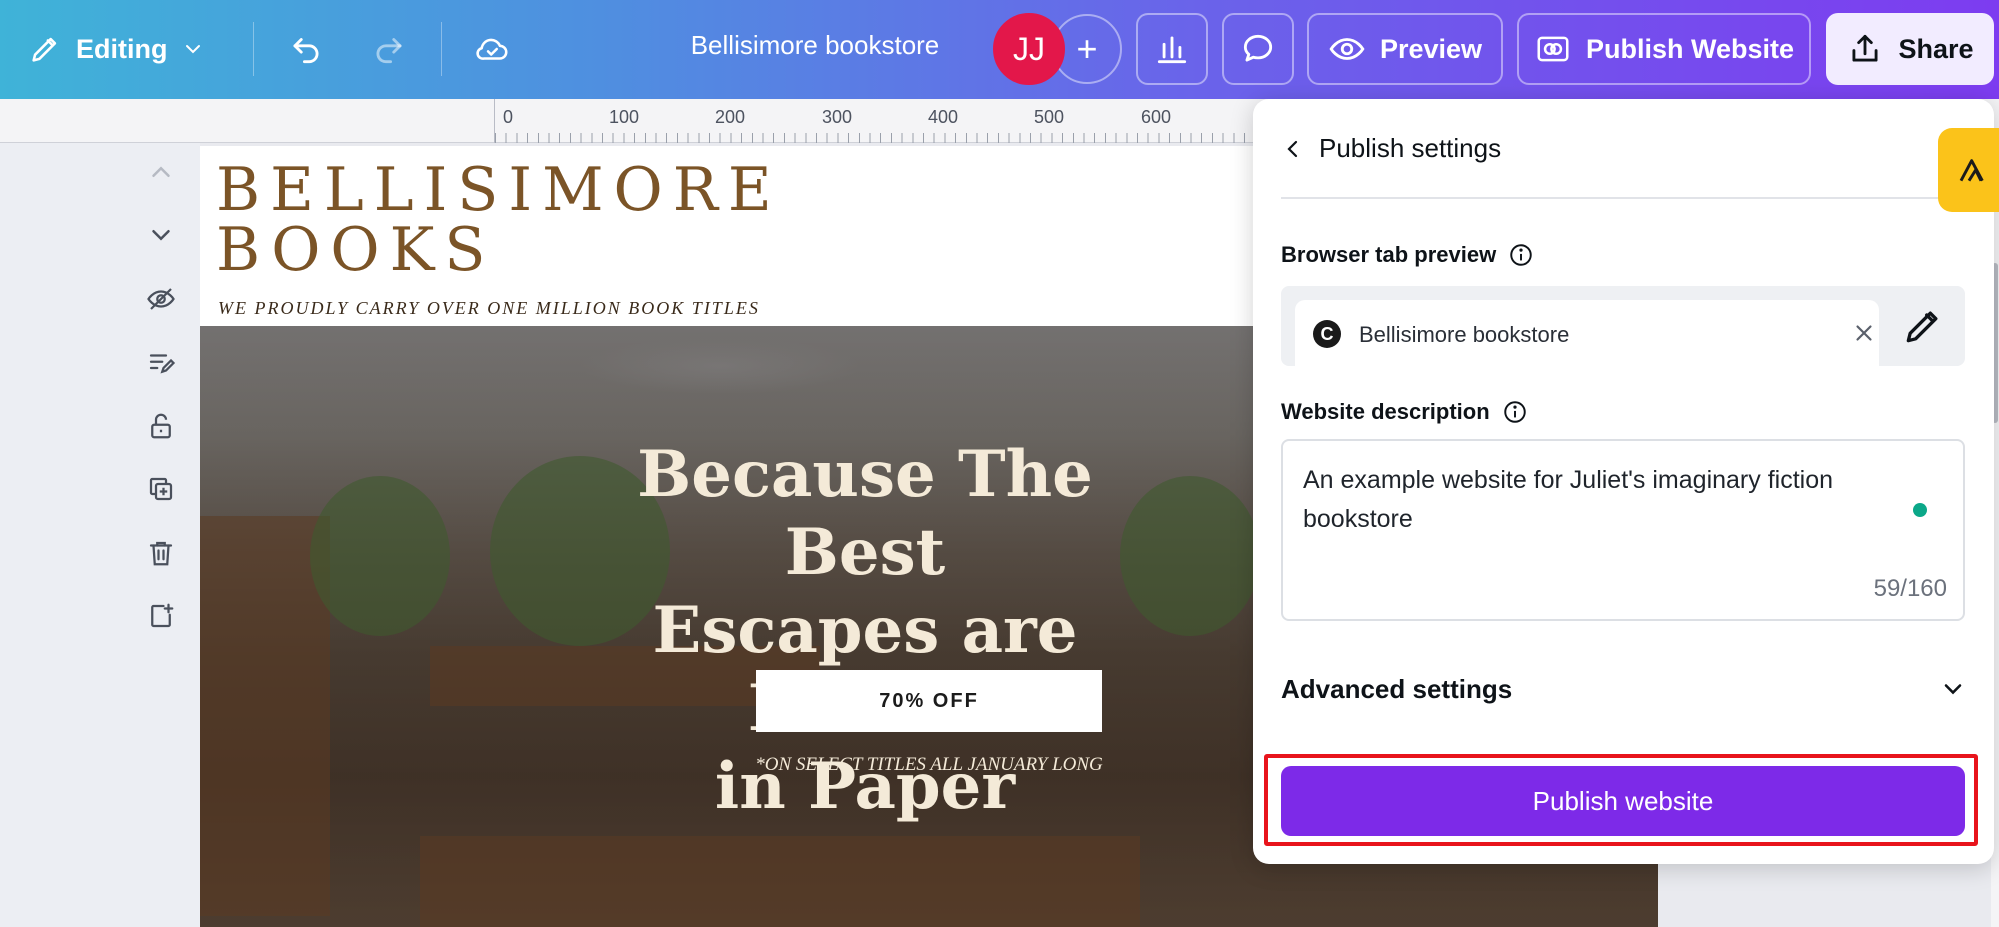 The height and width of the screenshot is (927, 1999). I want to click on brand-line-1: BELLISIMORE, so click(499, 190).